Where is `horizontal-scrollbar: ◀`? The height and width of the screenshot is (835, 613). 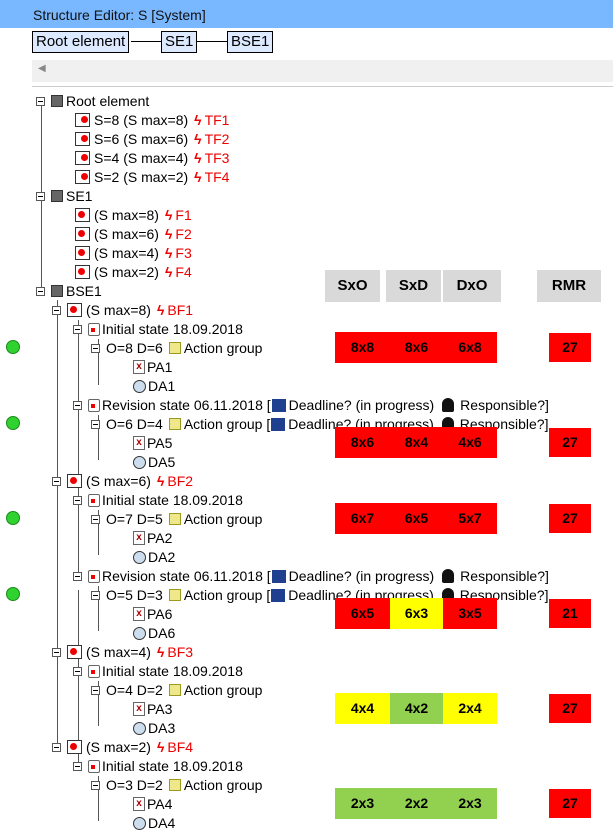 horizontal-scrollbar: ◀ is located at coordinates (322, 71).